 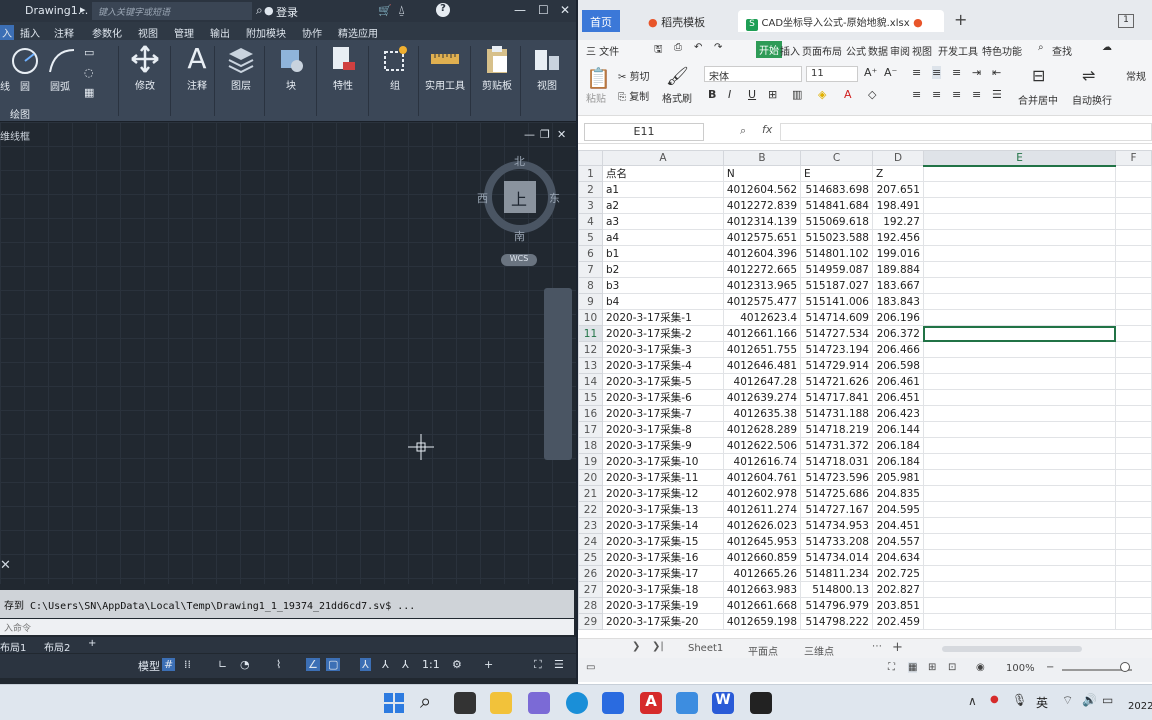 I want to click on model-space-button: 模型, so click(x=149, y=666).